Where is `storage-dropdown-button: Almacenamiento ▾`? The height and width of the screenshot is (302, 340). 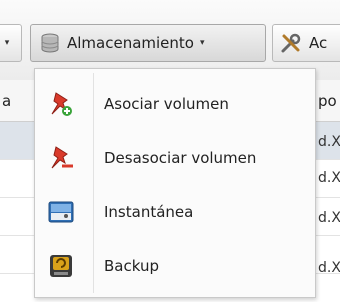
storage-dropdown-button: Almacenamiento ▾ is located at coordinates (148, 43).